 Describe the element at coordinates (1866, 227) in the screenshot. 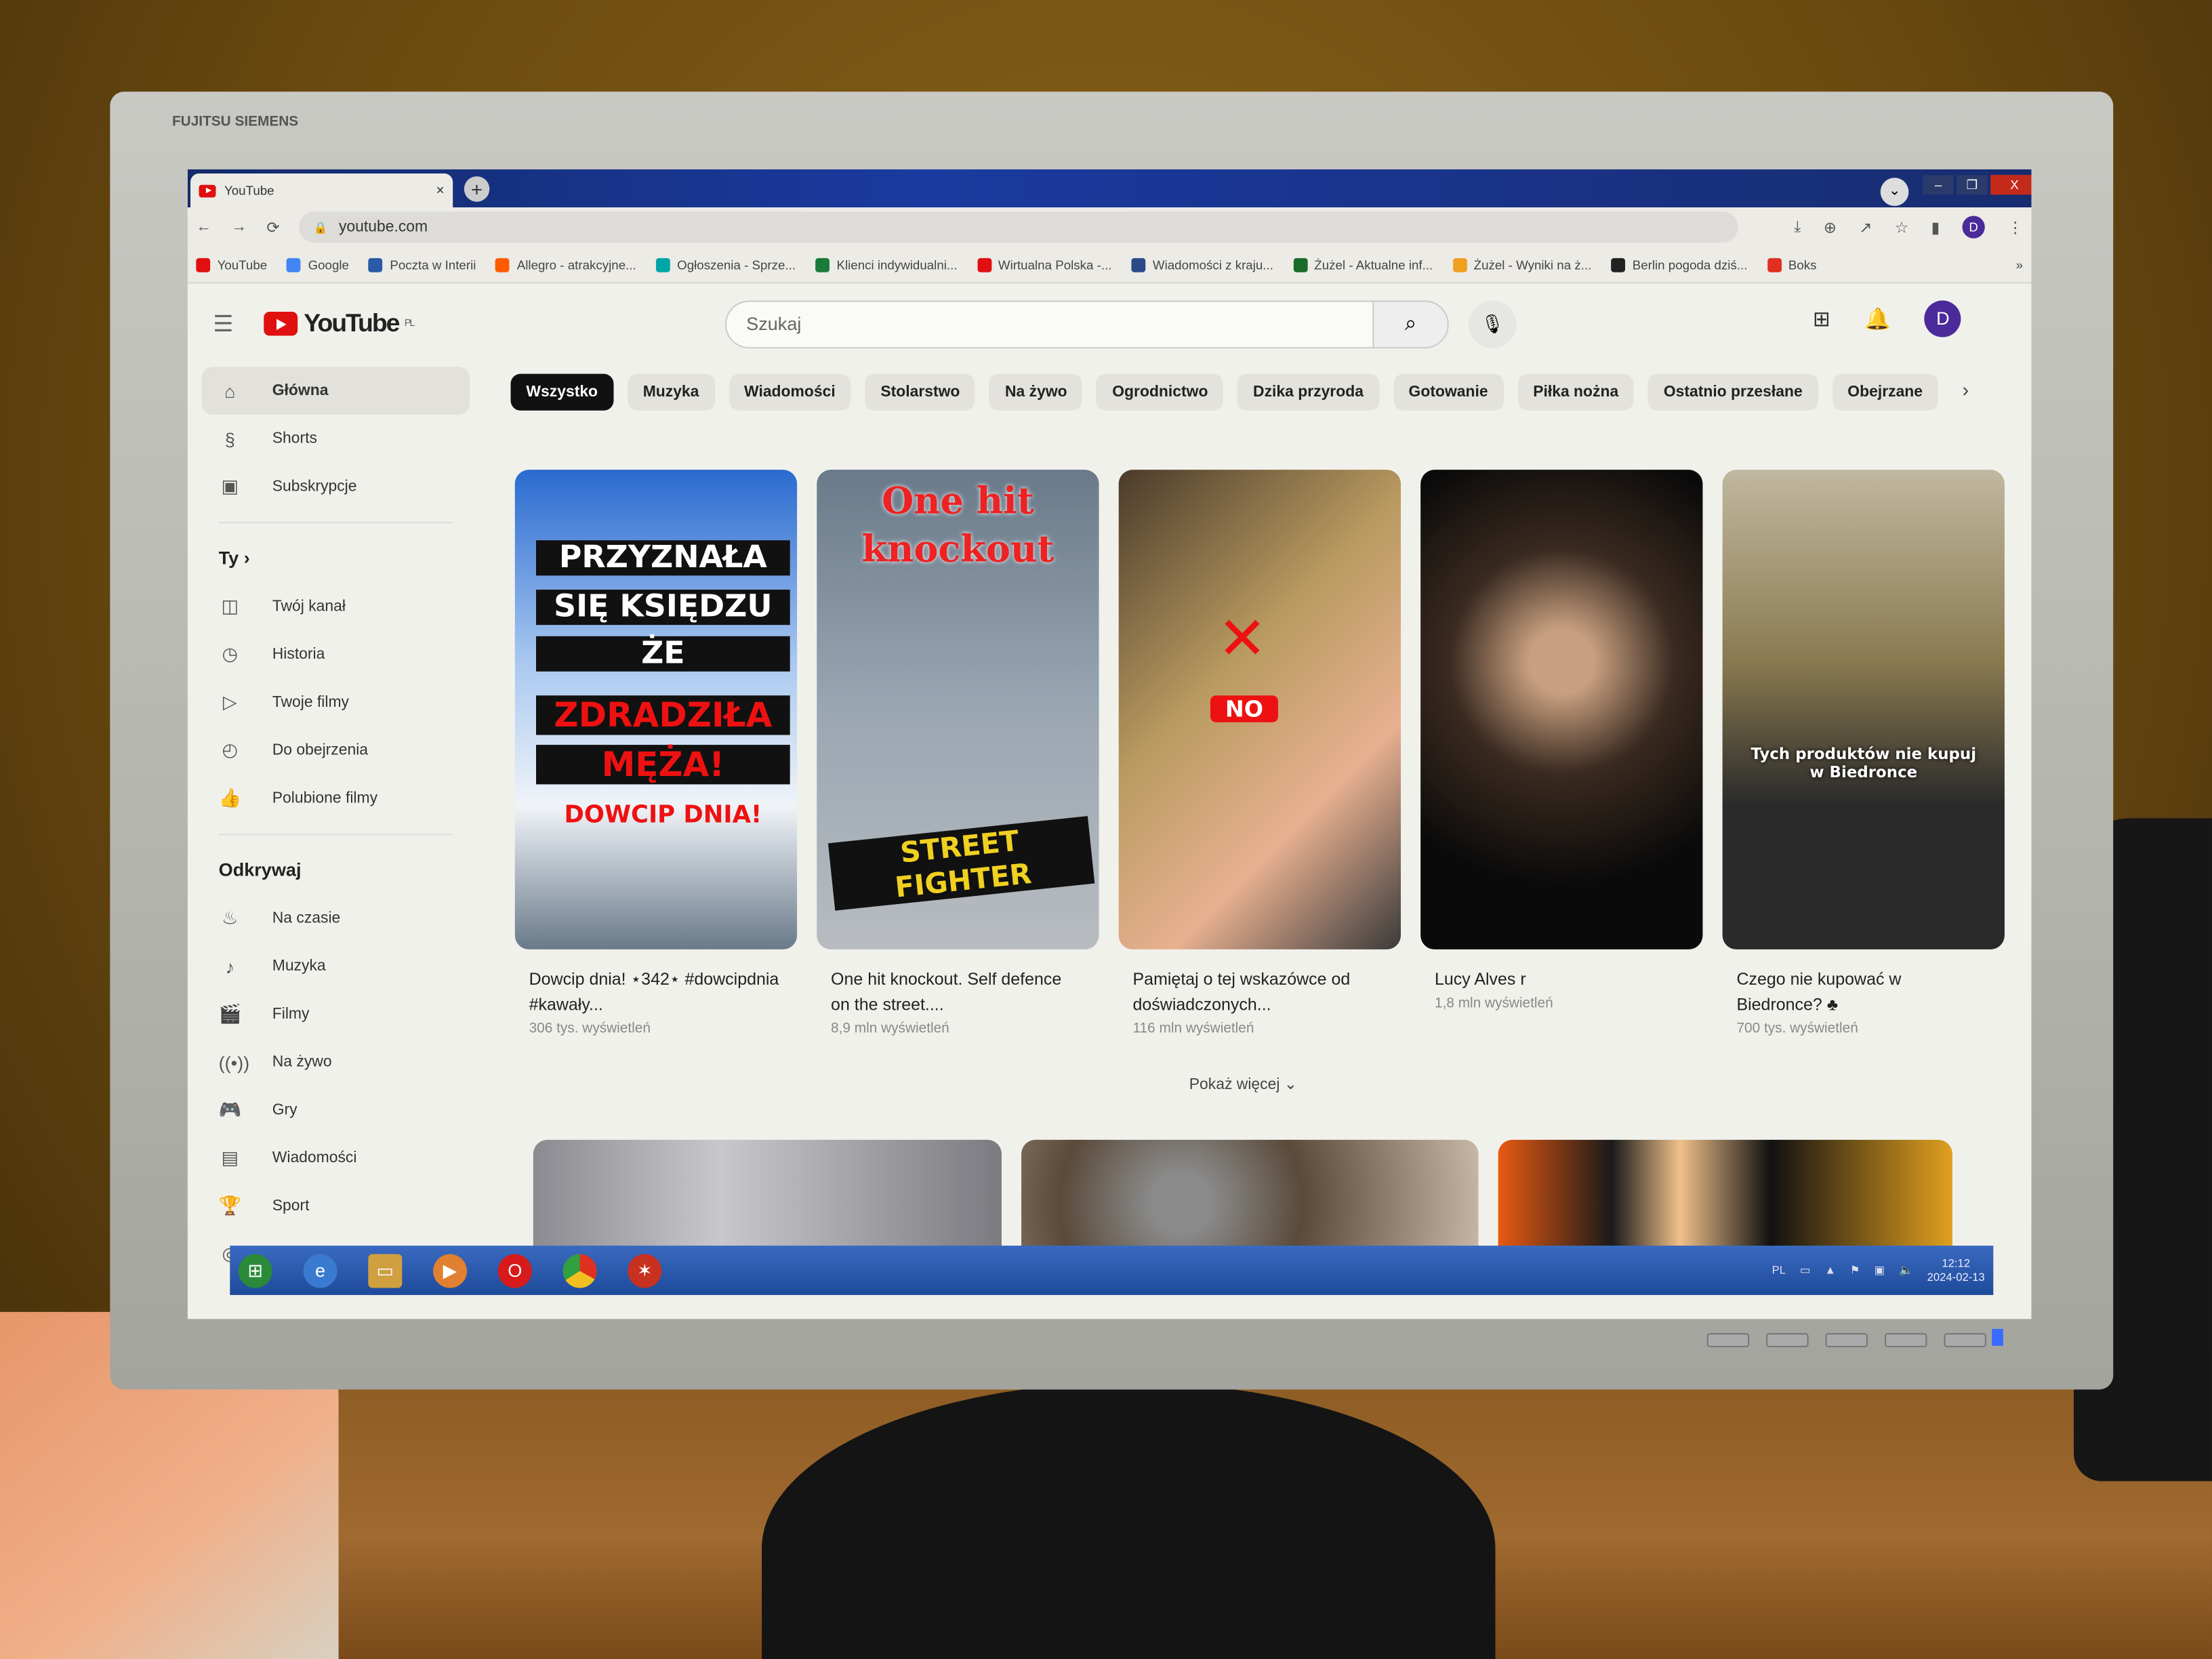

I see `share-icon: ↗` at that location.